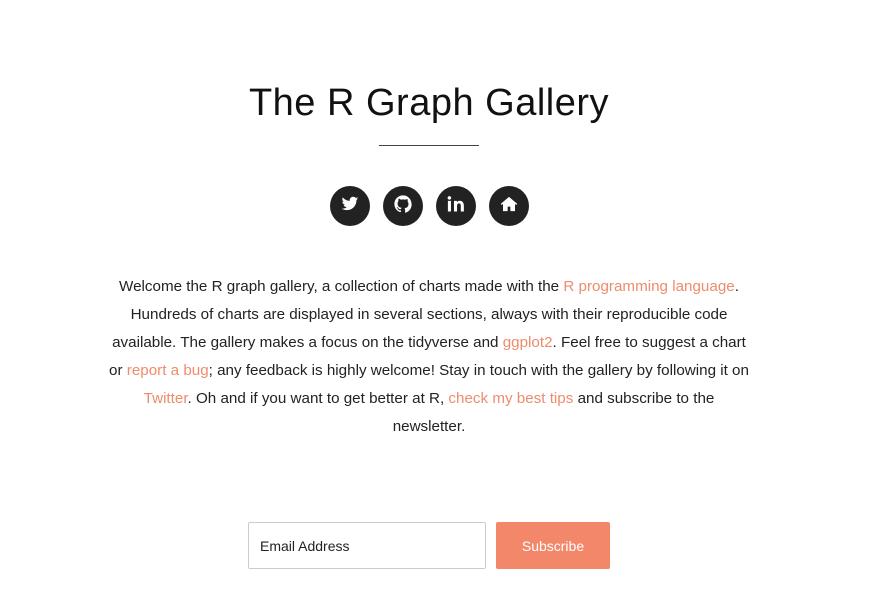 Image resolution: width=883 pixels, height=593 pixels. I want to click on title-divider, so click(429, 145).